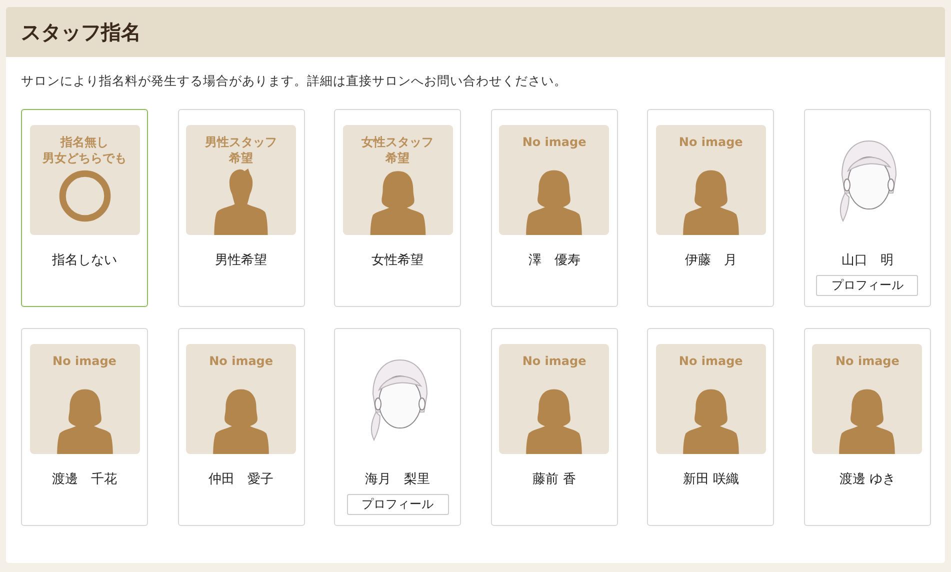 Image resolution: width=951 pixels, height=572 pixels. Describe the element at coordinates (241, 260) in the screenshot. I see `staff-name: 男性希望` at that location.